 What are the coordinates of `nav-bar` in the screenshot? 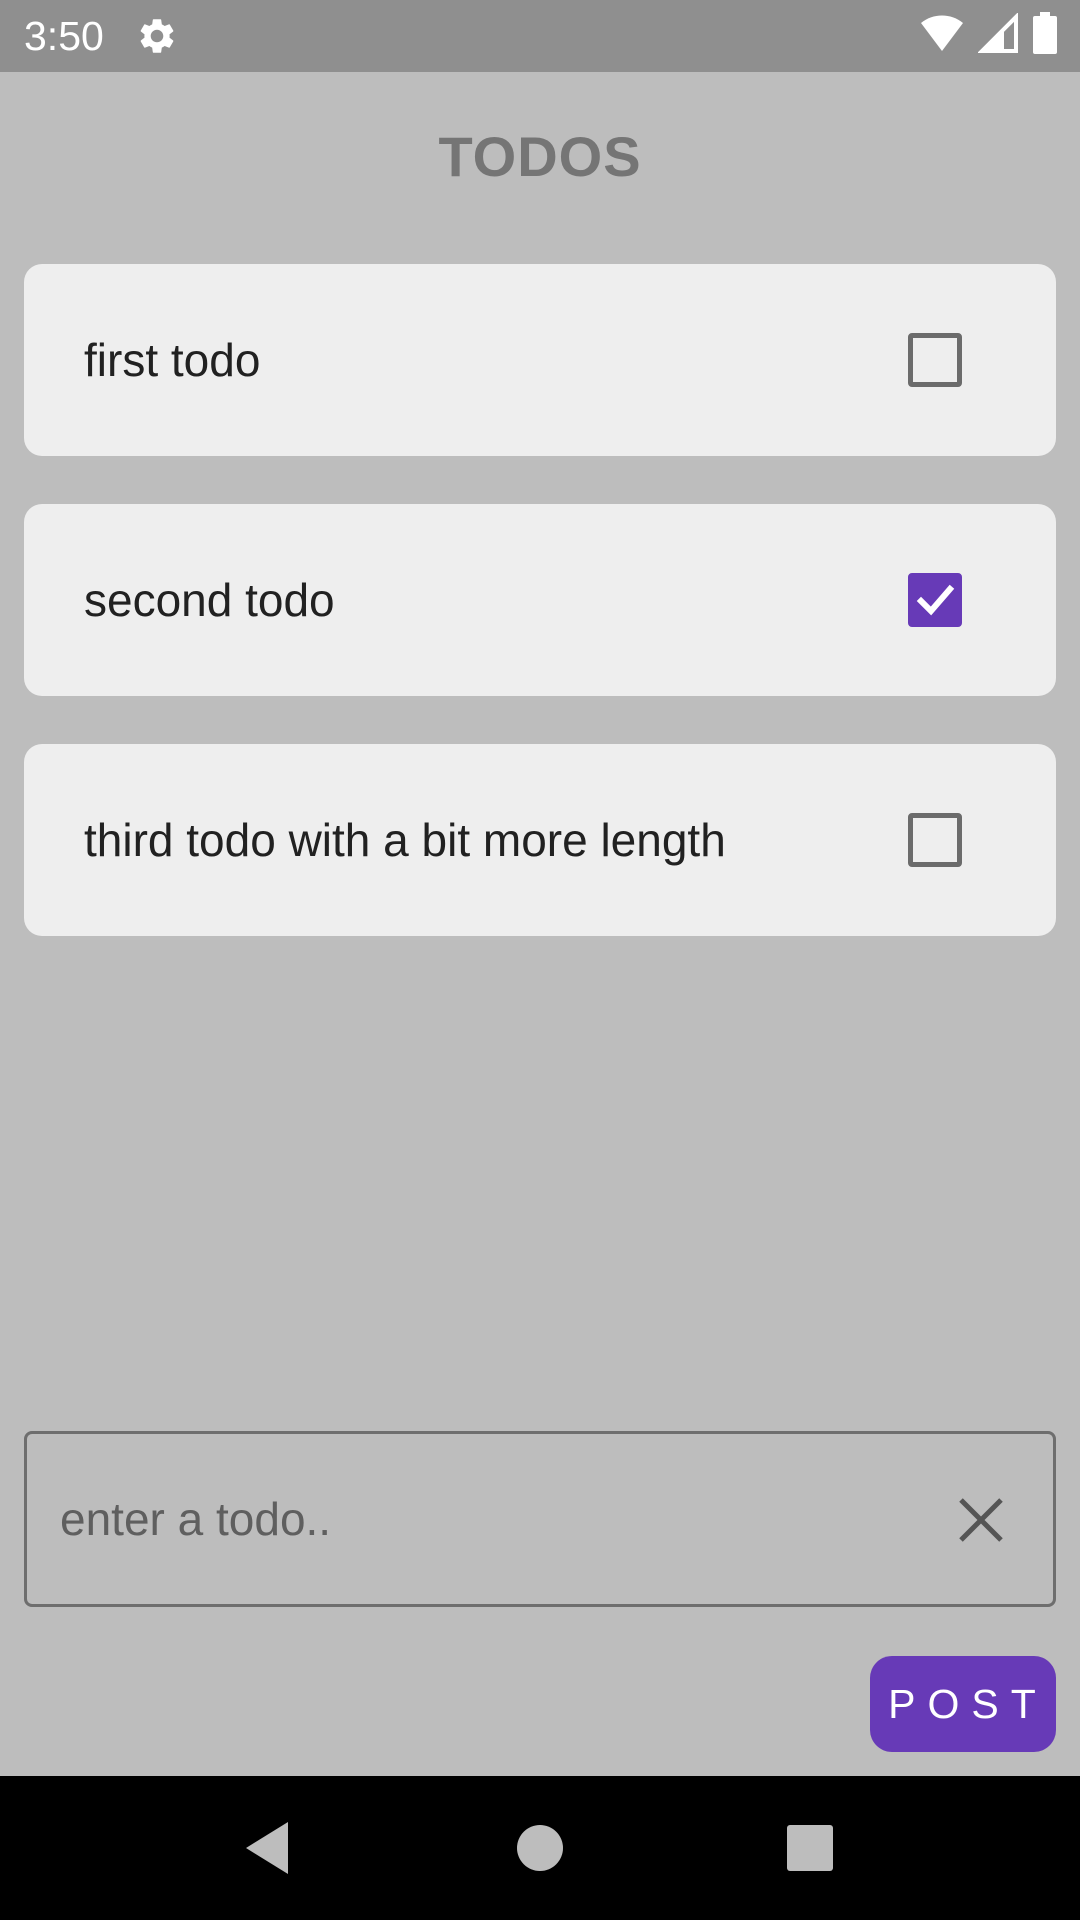 It's located at (540, 1848).